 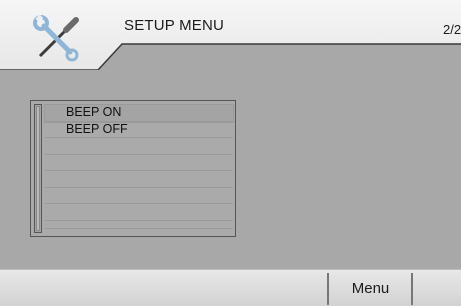 What do you see at coordinates (370, 289) in the screenshot?
I see `menu-button: Menu` at bounding box center [370, 289].